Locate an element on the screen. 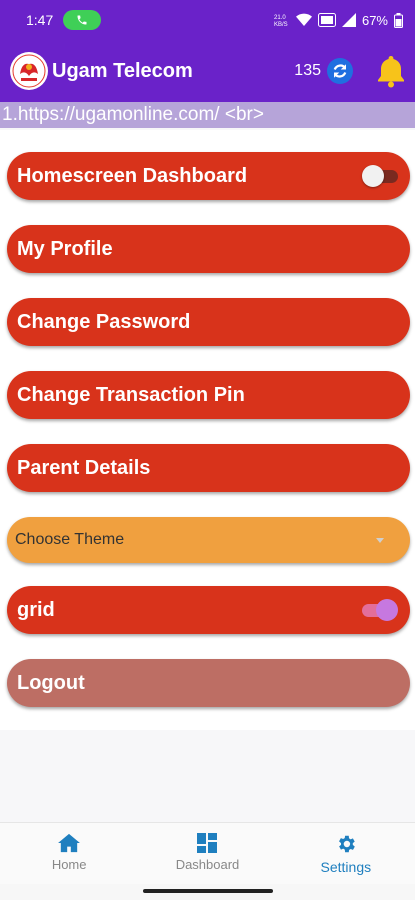  home-gesture-handle is located at coordinates (208, 891).